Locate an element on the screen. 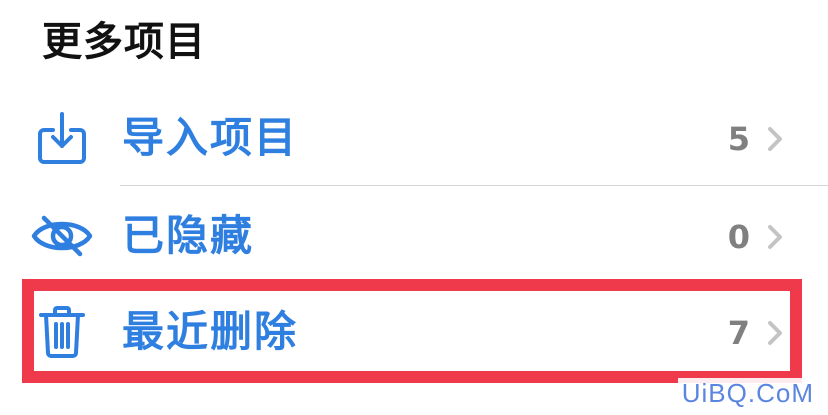  watermark: UiBQ.CoM is located at coordinates (747, 393).